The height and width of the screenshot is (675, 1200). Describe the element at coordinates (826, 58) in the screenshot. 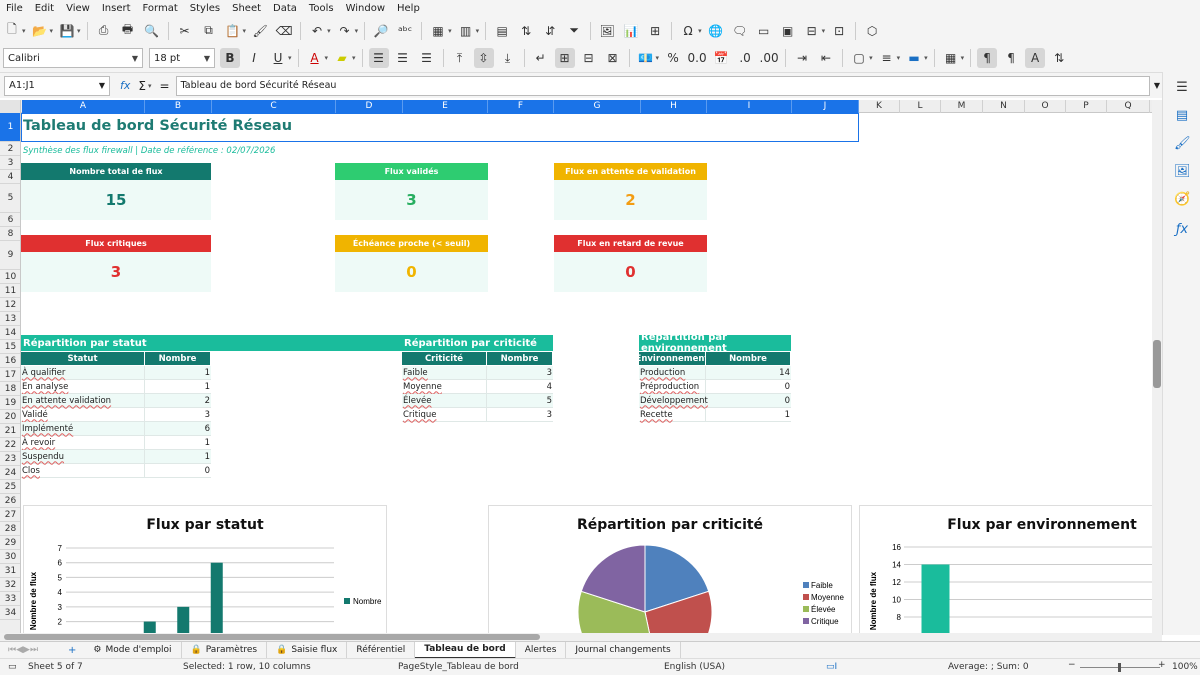

I see `decrease-indent-icon: ⇤` at that location.